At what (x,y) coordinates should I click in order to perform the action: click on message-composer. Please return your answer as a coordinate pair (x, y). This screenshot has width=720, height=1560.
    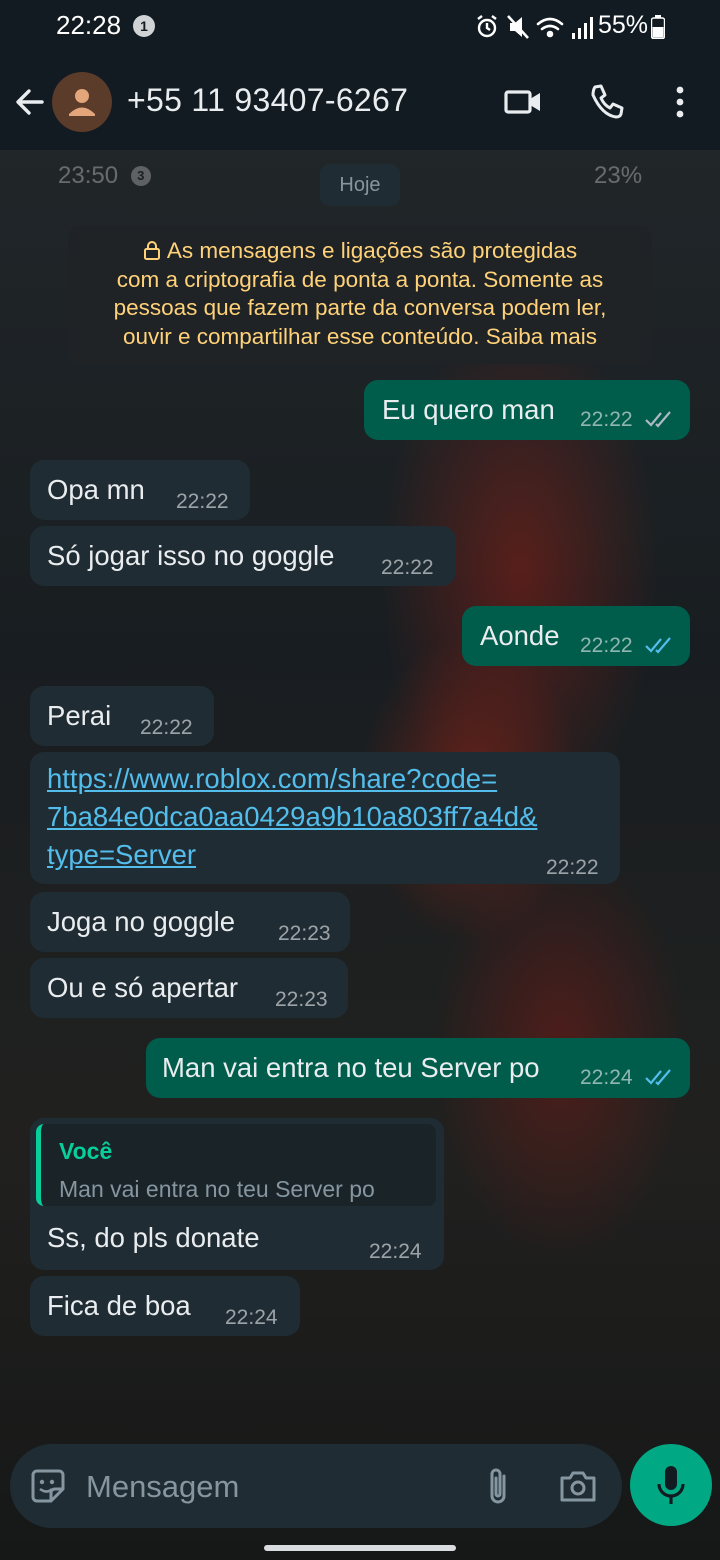
    Looking at the image, I should click on (316, 1486).